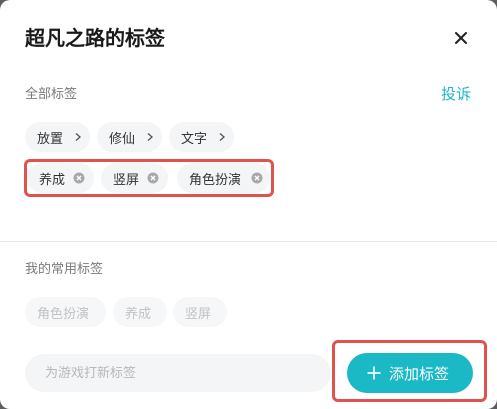 This screenshot has height=409, width=497. I want to click on common-chip-yangcheng: 养成, so click(140, 312).